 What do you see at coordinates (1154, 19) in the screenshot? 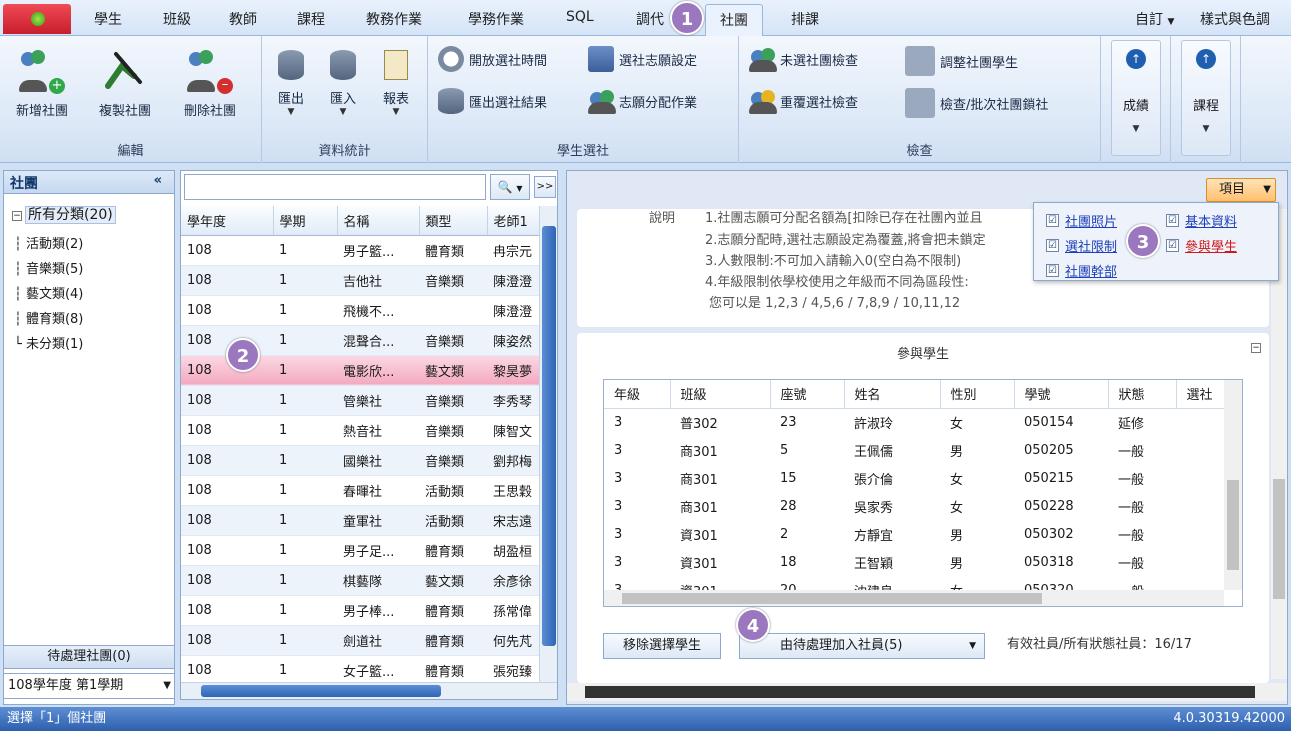
I see `customize-menu: 自訂 ▼` at bounding box center [1154, 19].